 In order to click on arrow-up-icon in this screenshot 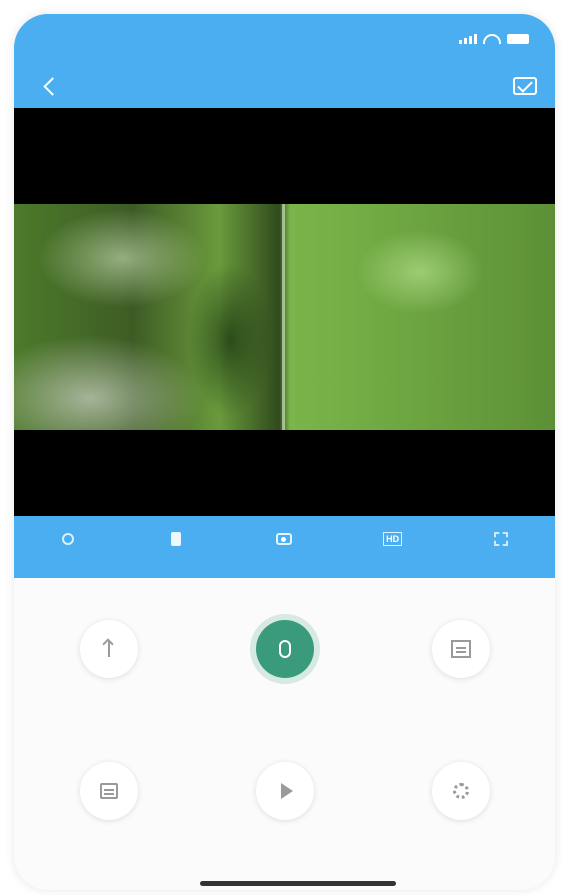, I will do `click(109, 649)`.